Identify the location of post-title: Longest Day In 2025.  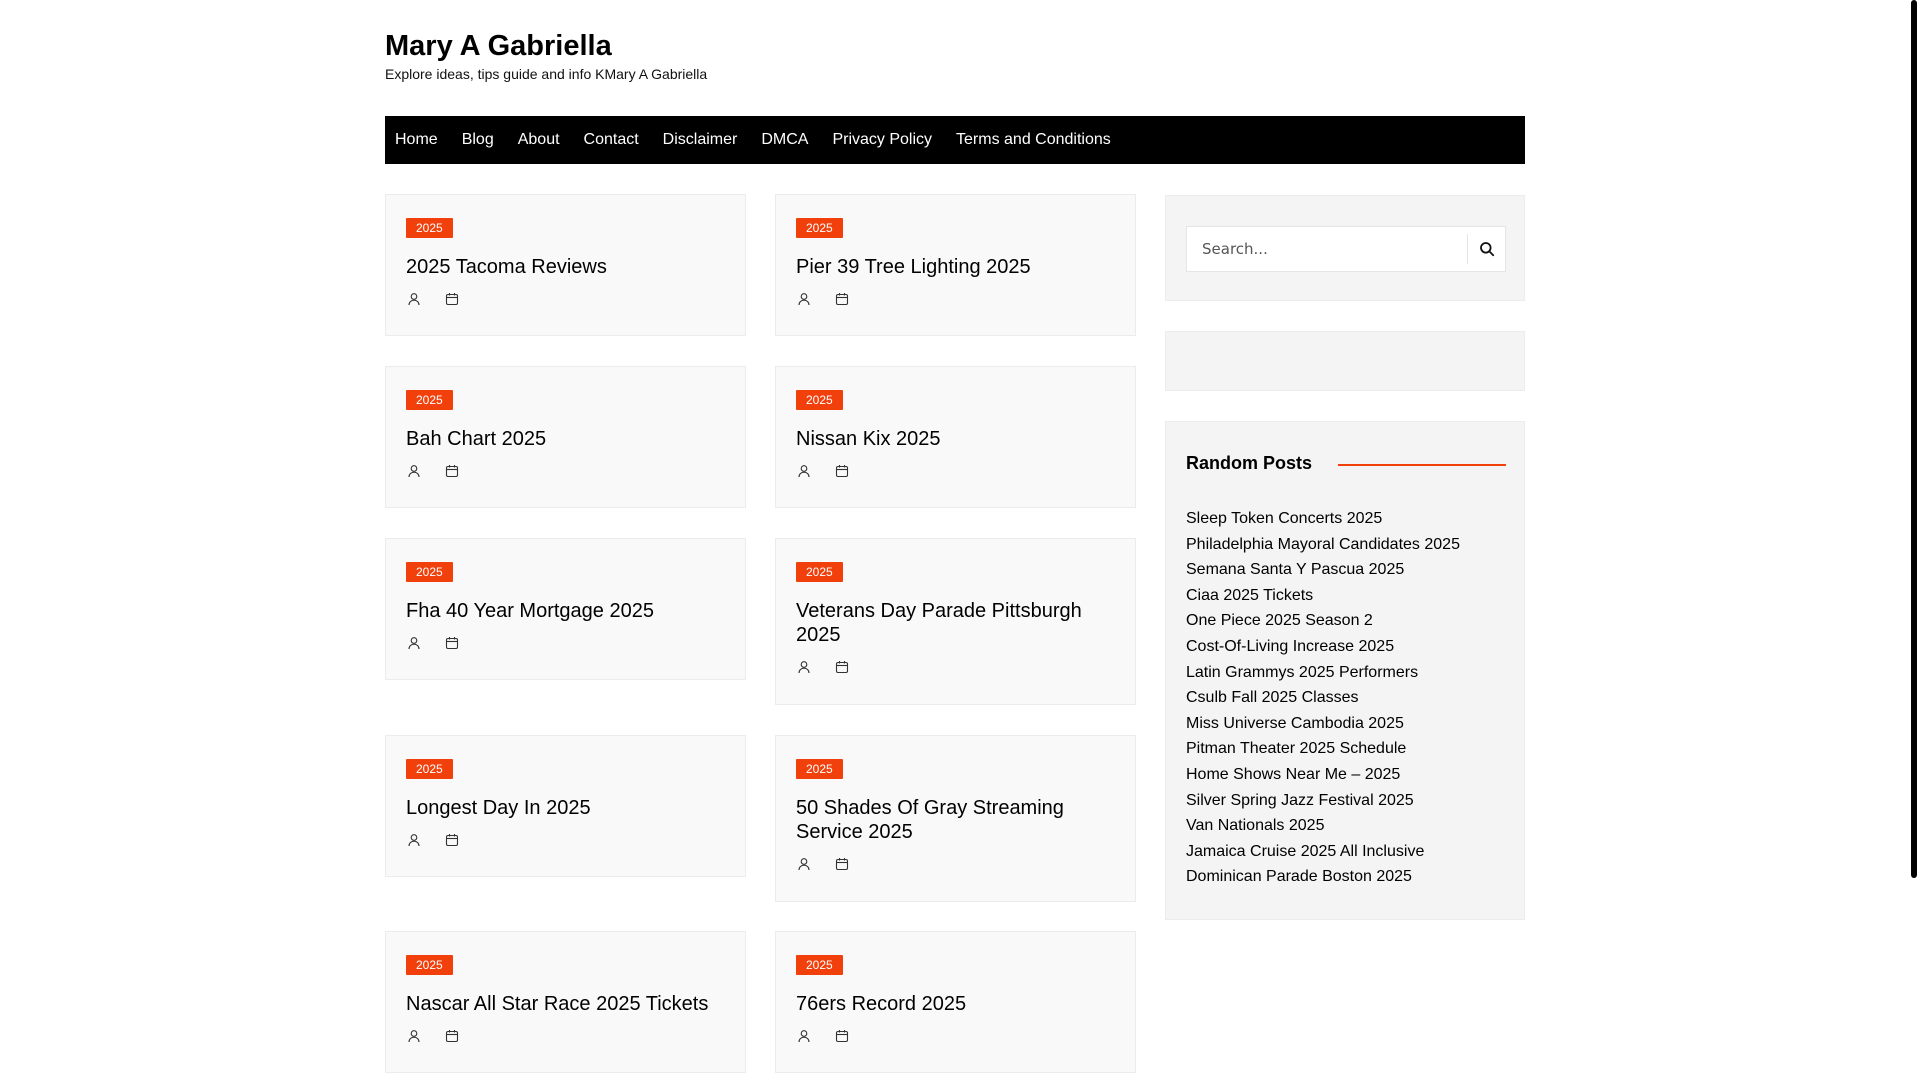
(565, 808).